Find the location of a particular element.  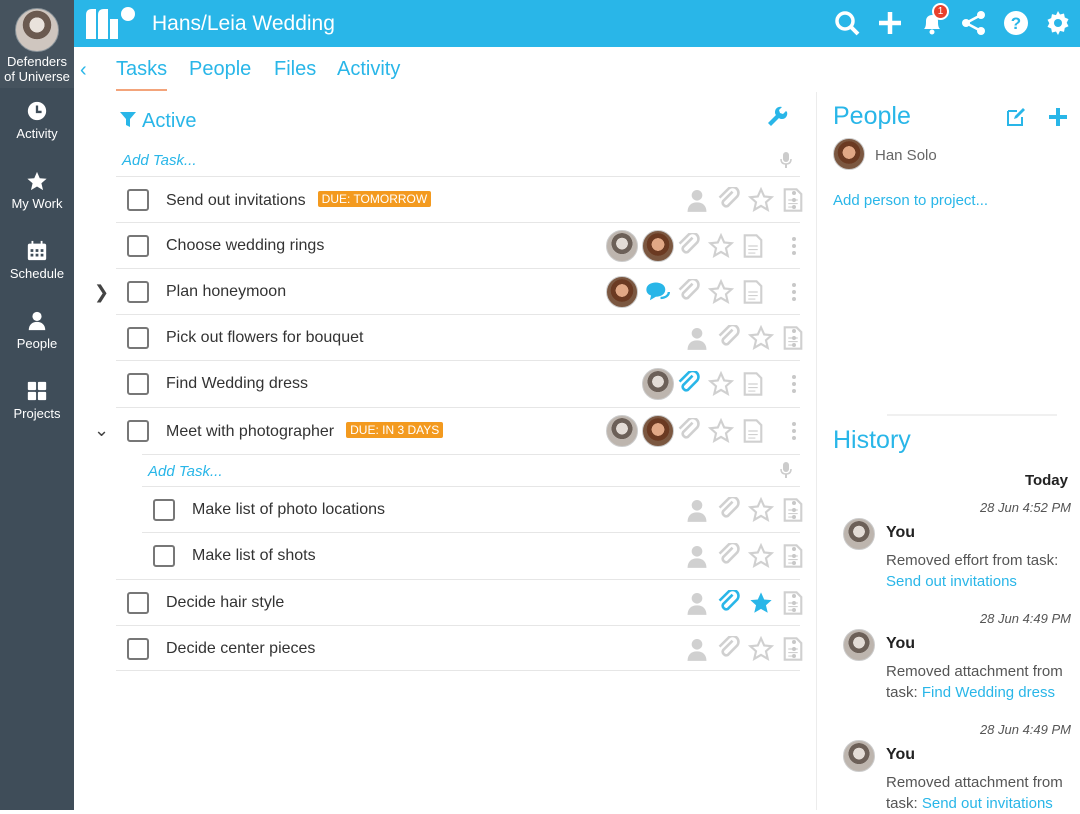

back-button: ‹ is located at coordinates (83, 70).